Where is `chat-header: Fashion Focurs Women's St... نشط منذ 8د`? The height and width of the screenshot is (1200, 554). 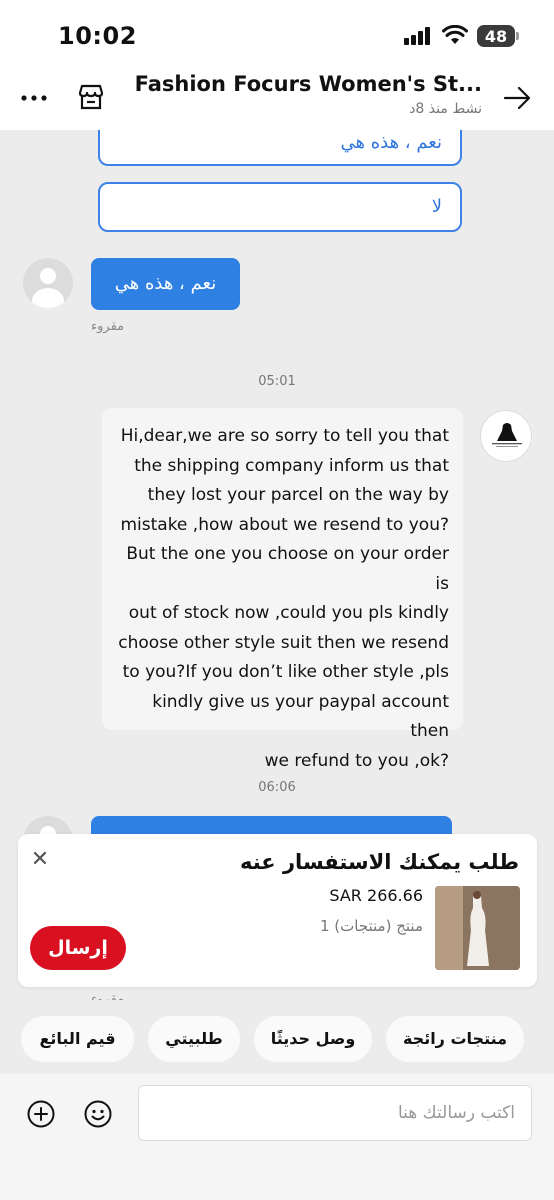
chat-header: Fashion Focurs Women's St... نشط منذ 8د is located at coordinates (277, 98).